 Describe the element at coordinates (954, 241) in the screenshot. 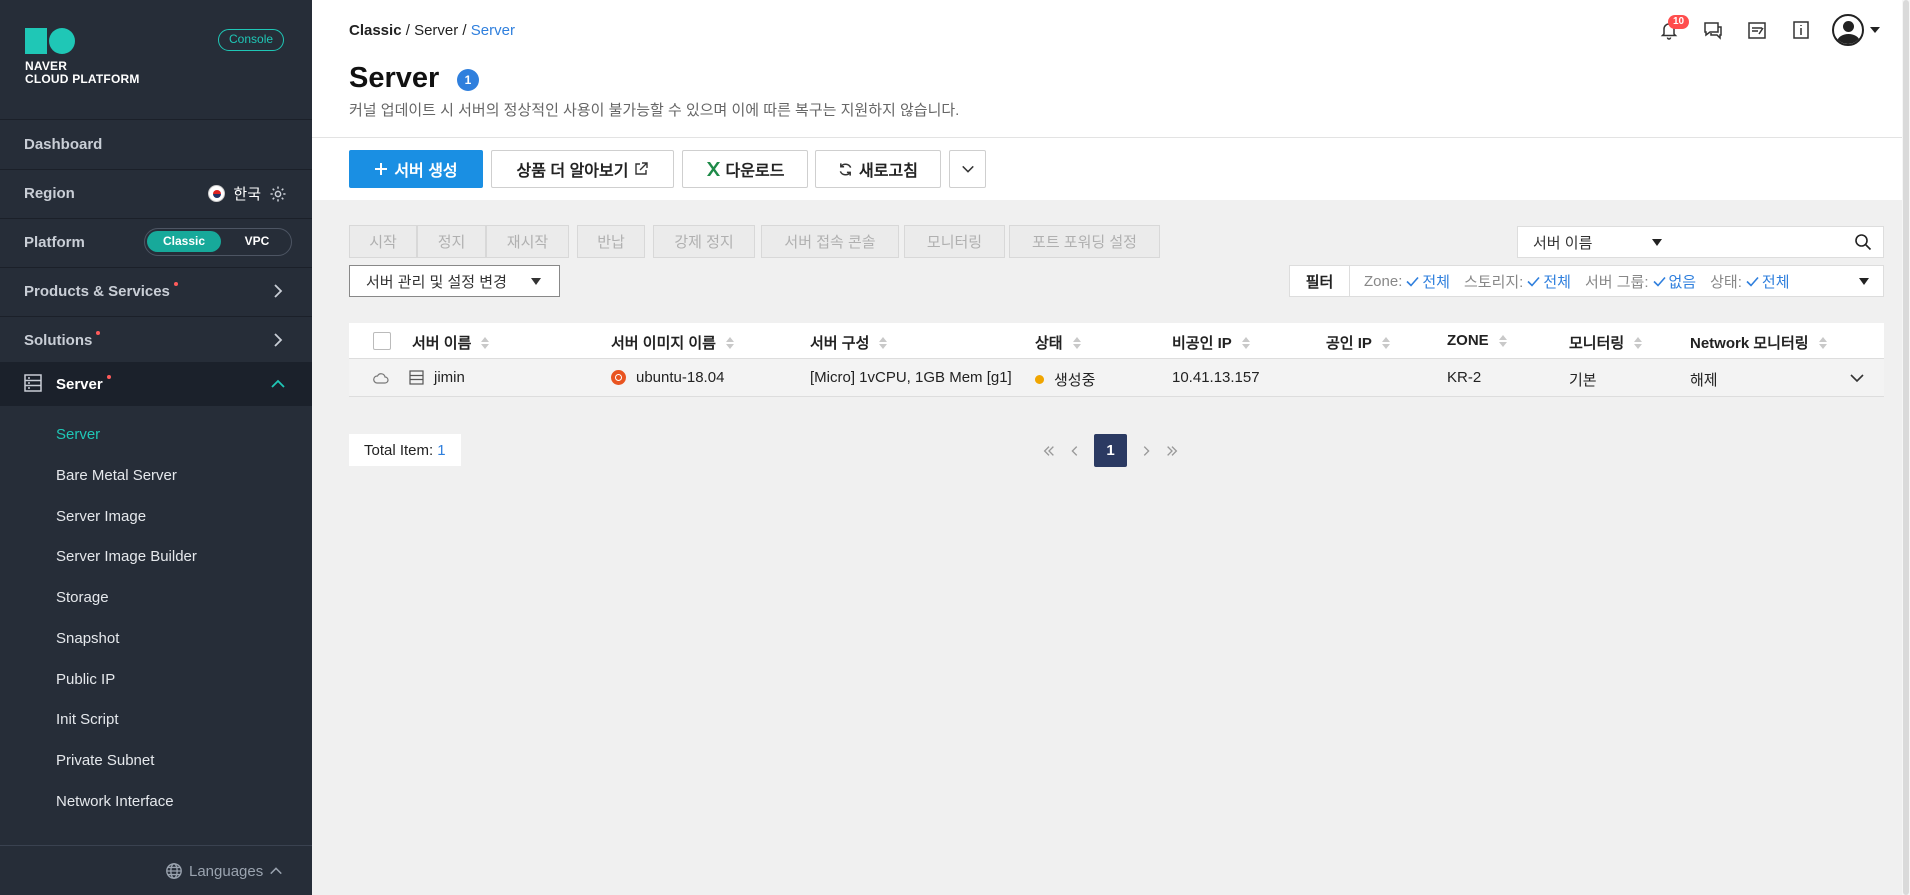

I see `monitoring-button: 모니터링` at that location.